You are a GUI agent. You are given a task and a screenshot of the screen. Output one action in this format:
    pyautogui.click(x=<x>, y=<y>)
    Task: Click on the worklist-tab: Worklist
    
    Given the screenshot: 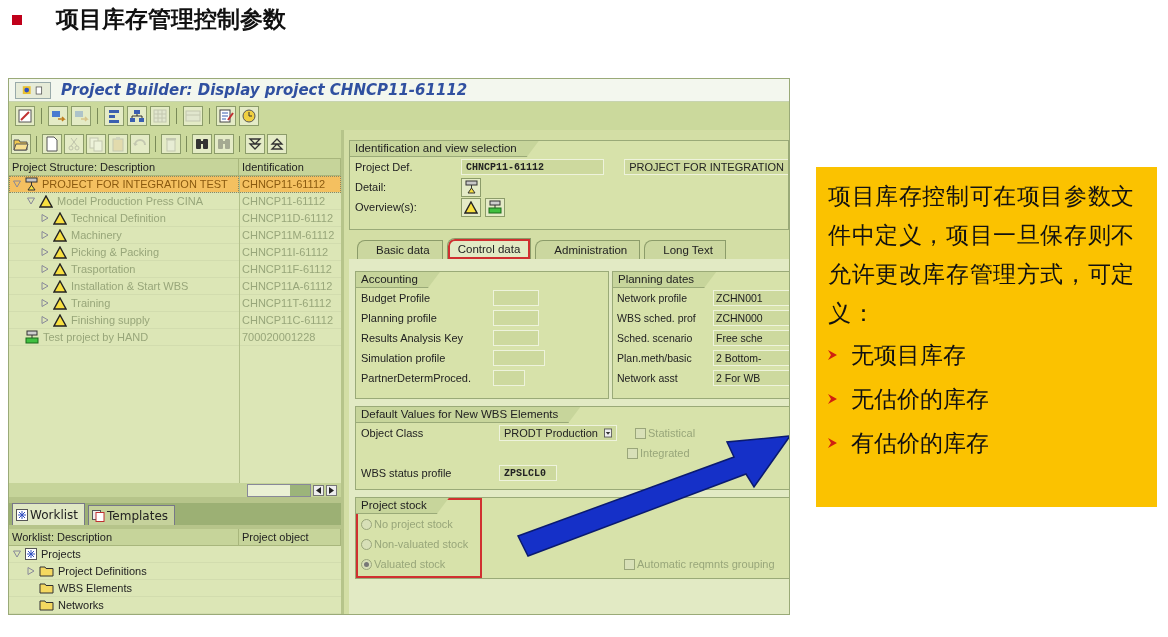 What is the action you would take?
    pyautogui.click(x=48, y=514)
    